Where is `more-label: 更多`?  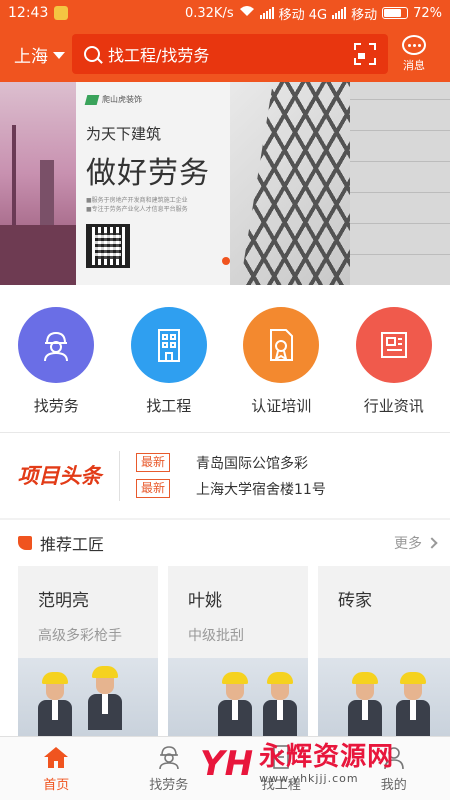
more-label: 更多 is located at coordinates (408, 544).